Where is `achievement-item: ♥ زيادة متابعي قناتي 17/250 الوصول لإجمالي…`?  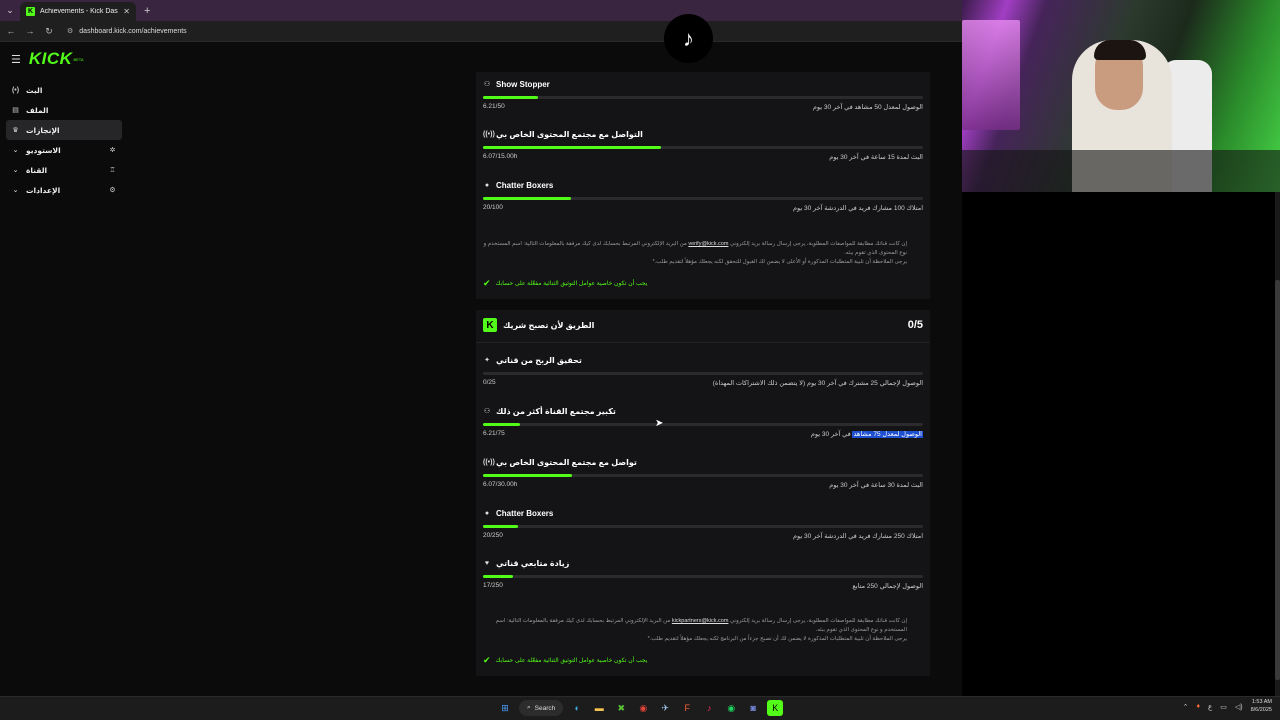
achievement-item: ♥ زيادة متابعي قناتي 17/250 الوصول لإجمالي… is located at coordinates (703, 573).